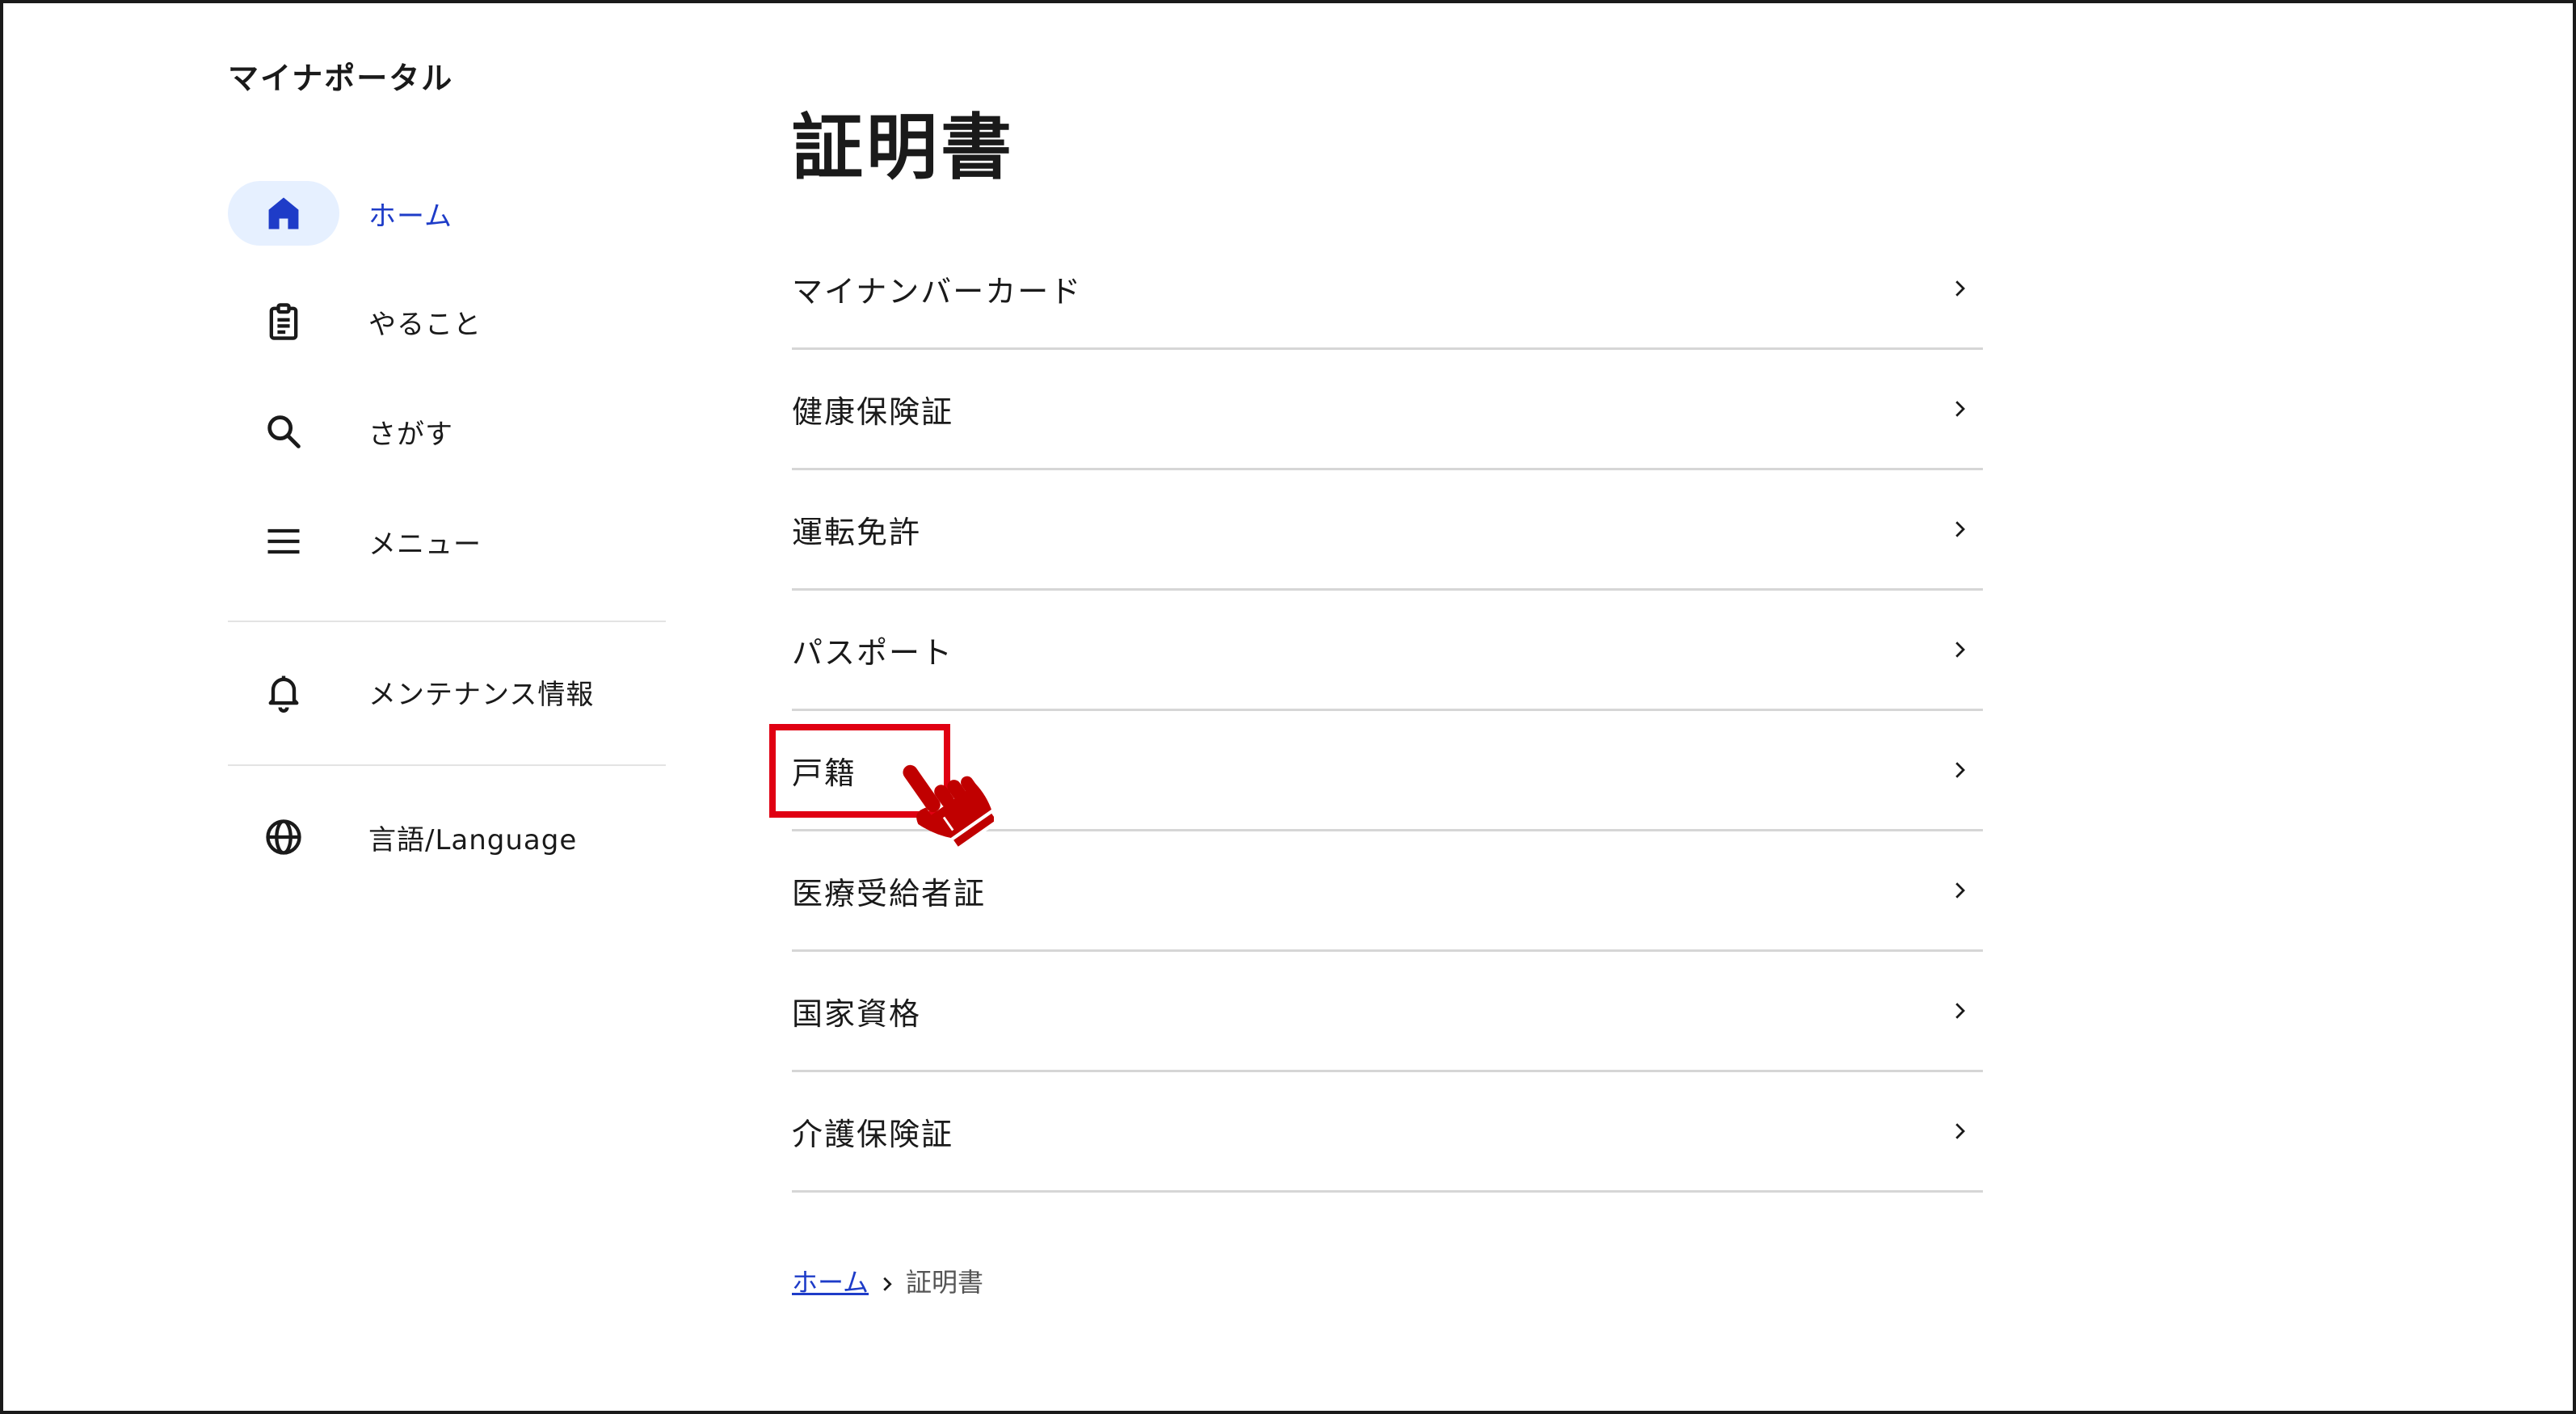 The height and width of the screenshot is (1414, 2576). Describe the element at coordinates (857, 1014) in the screenshot. I see `certificate-label: 国家資格` at that location.